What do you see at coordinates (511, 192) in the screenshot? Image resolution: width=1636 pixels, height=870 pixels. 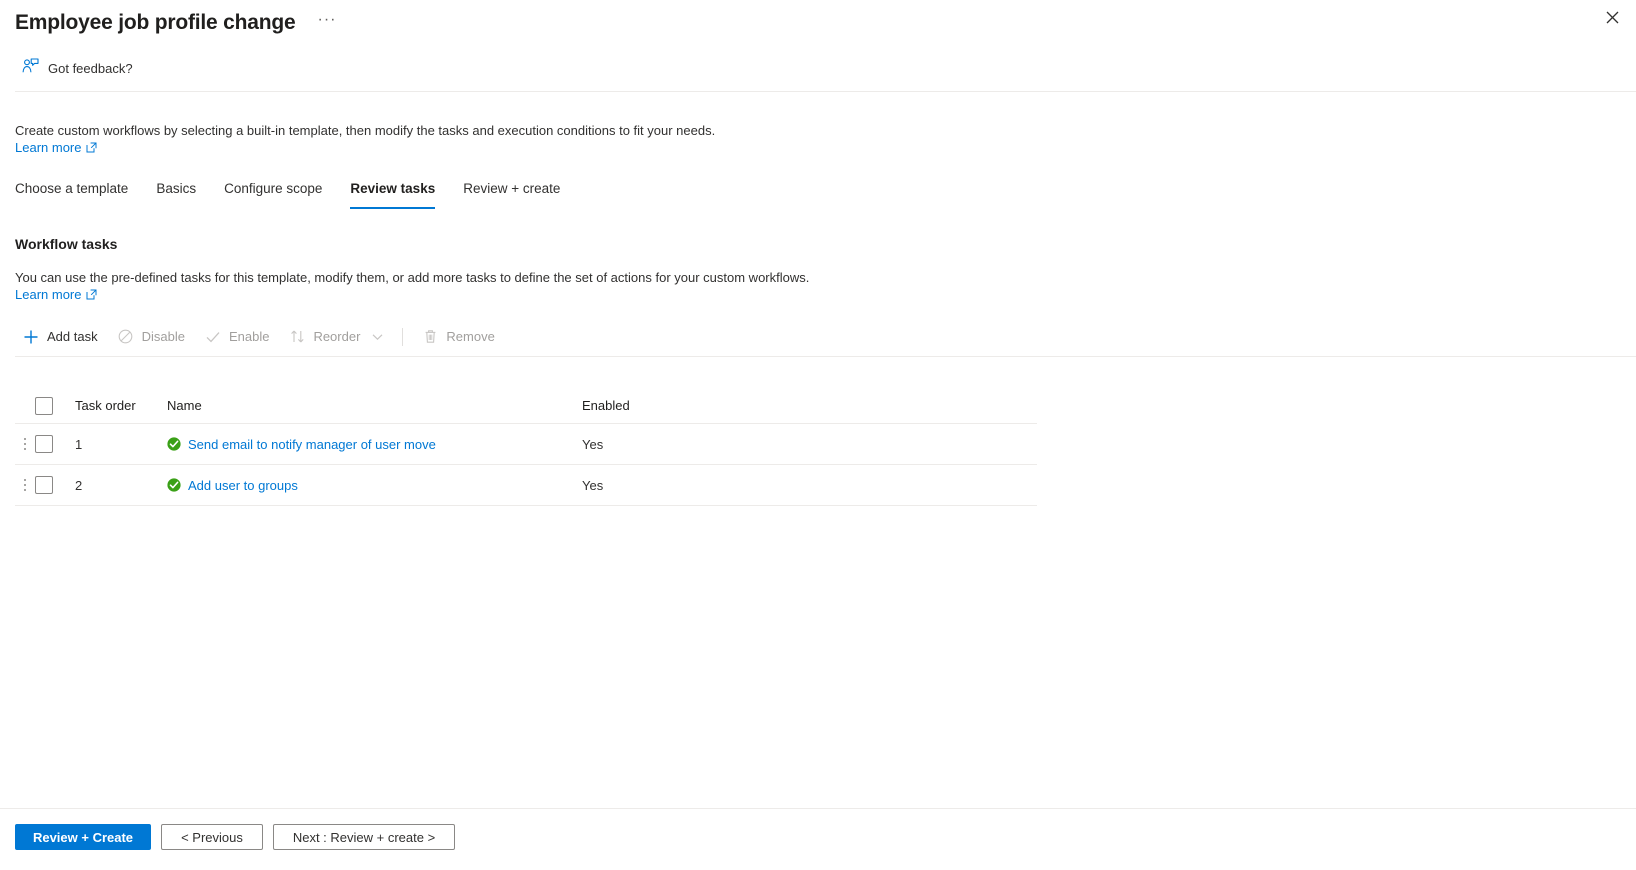 I see `tab-review-create: Review + create` at bounding box center [511, 192].